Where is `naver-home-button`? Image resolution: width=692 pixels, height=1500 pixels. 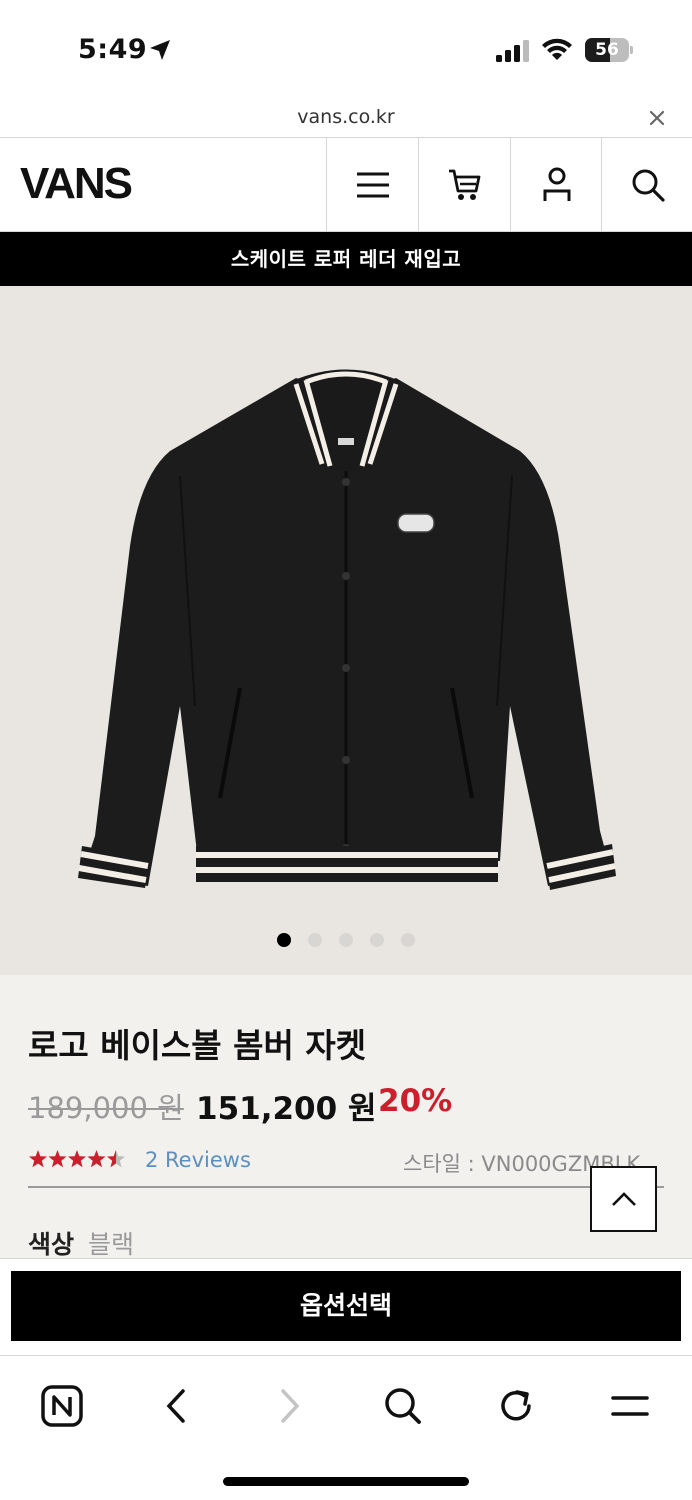
naver-home-button is located at coordinates (62, 1406).